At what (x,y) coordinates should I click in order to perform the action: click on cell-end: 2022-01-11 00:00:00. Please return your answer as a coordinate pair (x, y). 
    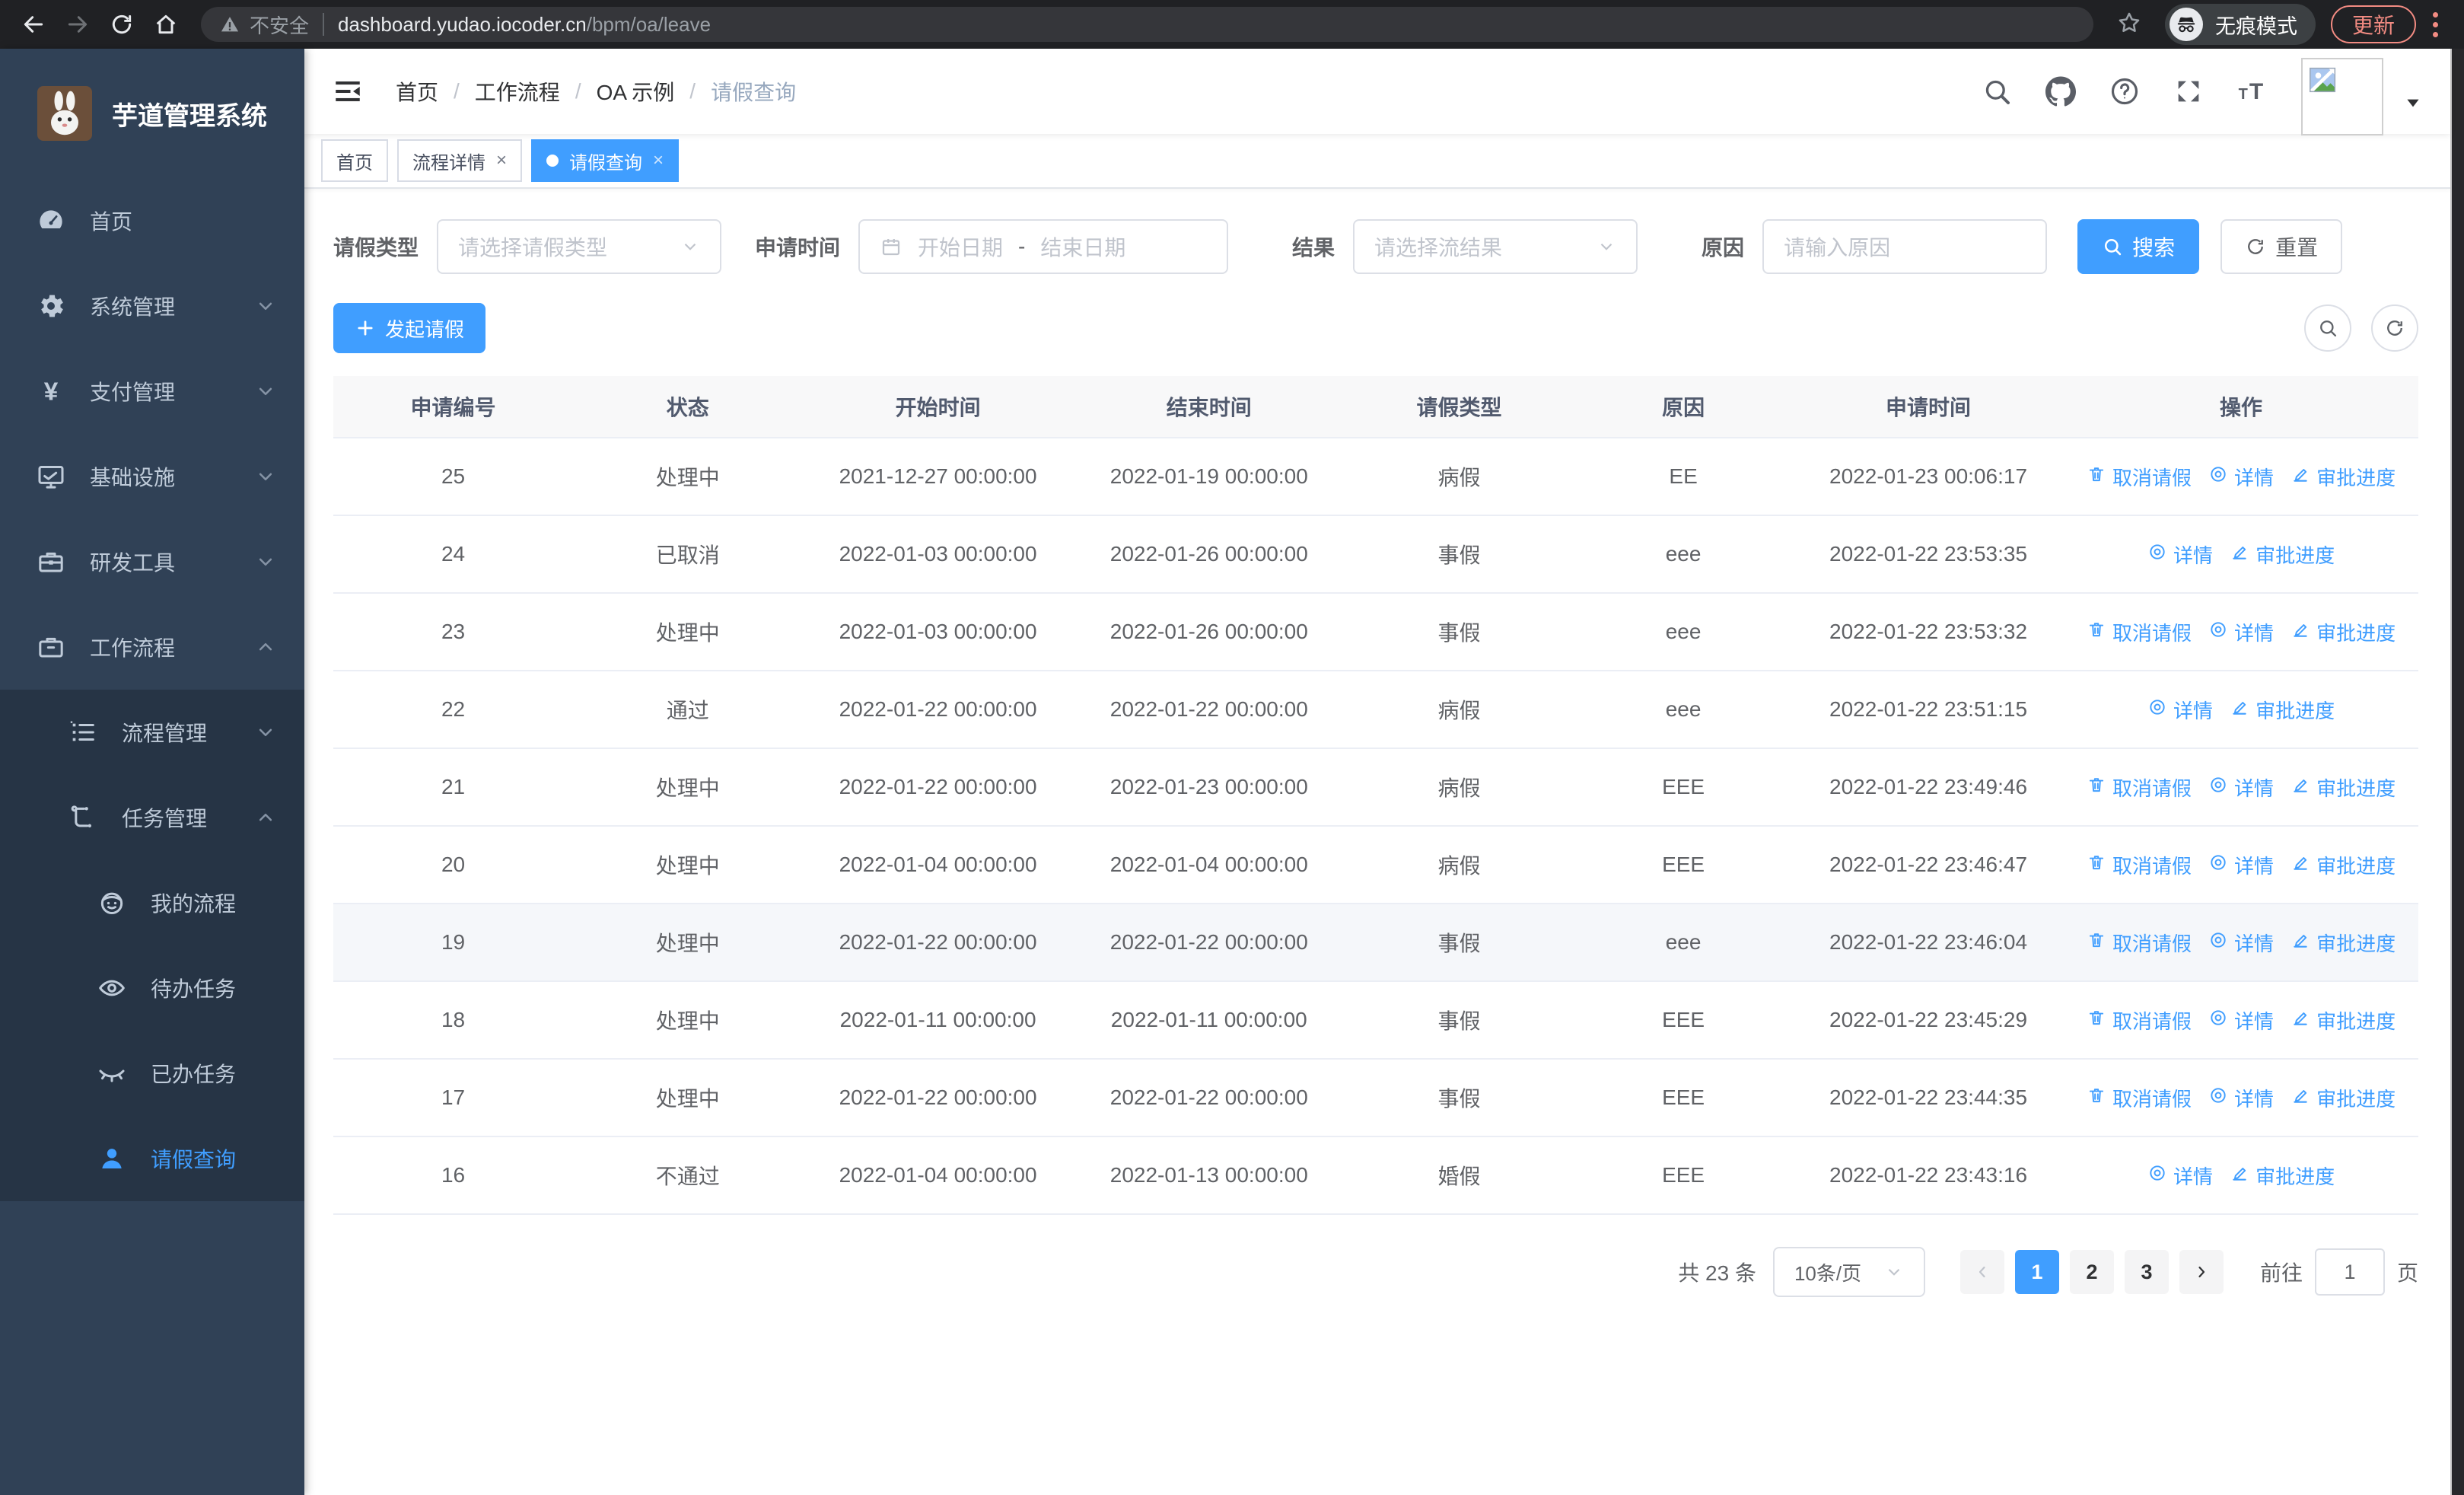
    Looking at the image, I should click on (1209, 1021).